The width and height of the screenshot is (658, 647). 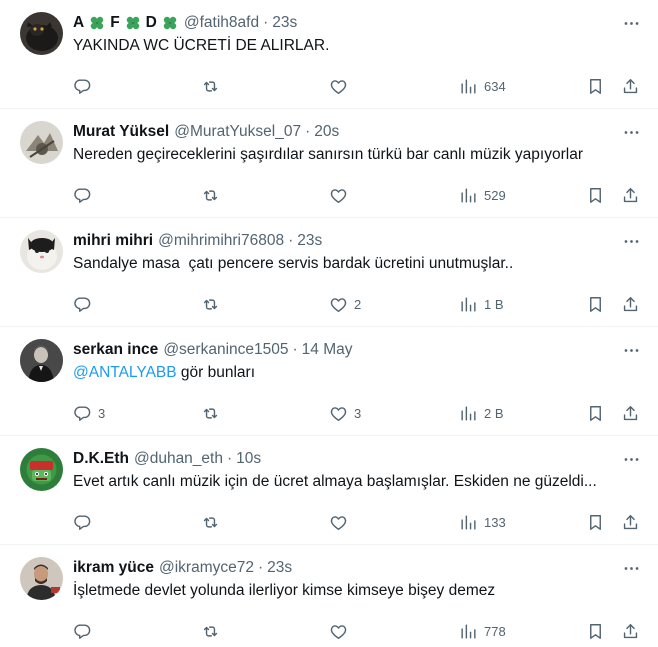 I want to click on bookmark-icon, so click(x=595, y=413).